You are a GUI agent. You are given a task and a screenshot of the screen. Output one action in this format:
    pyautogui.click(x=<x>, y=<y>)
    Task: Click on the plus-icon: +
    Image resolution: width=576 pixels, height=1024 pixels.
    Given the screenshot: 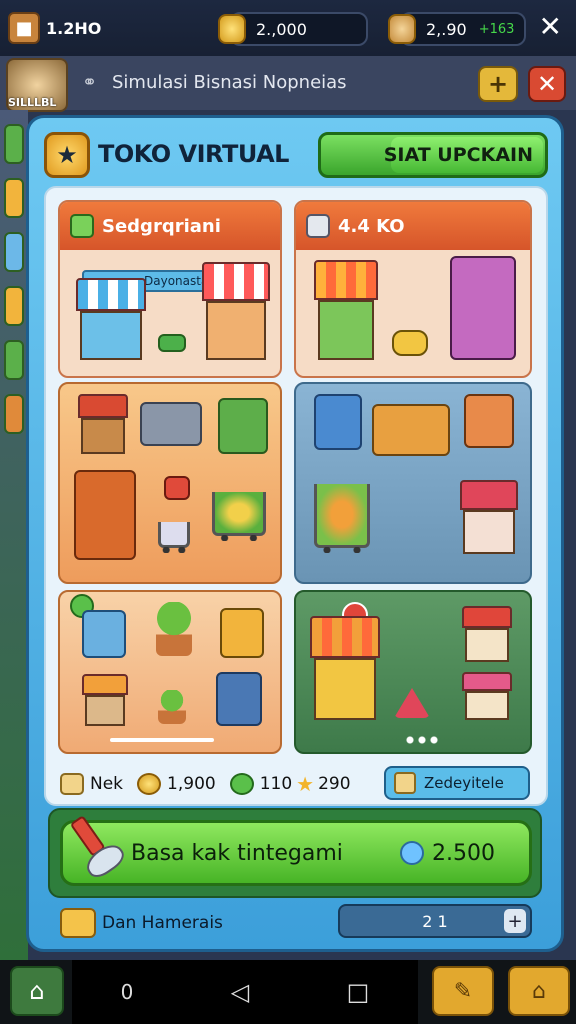 What is the action you would take?
    pyautogui.click(x=515, y=921)
    